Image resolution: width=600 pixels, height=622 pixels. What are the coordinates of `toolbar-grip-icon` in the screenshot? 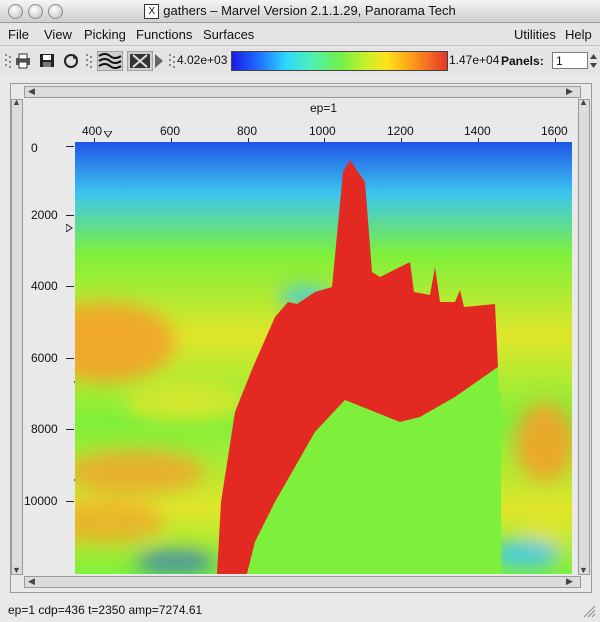 It's located at (8, 61).